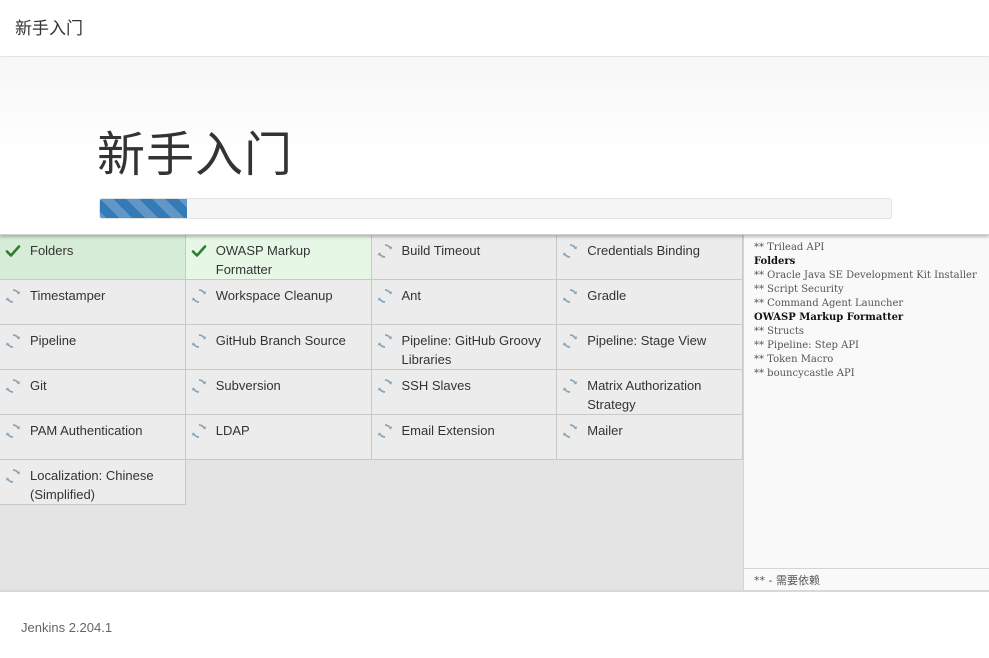 The image size is (989, 658). Describe the element at coordinates (495, 208) in the screenshot. I see `install-progress` at that location.